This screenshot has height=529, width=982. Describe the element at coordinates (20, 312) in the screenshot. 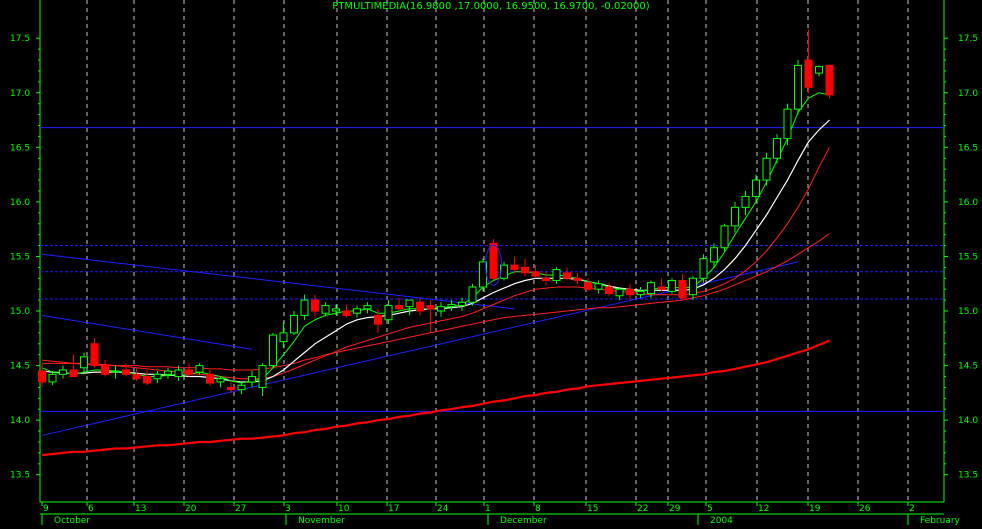

I see `y-tick-label-left: 15.0` at that location.